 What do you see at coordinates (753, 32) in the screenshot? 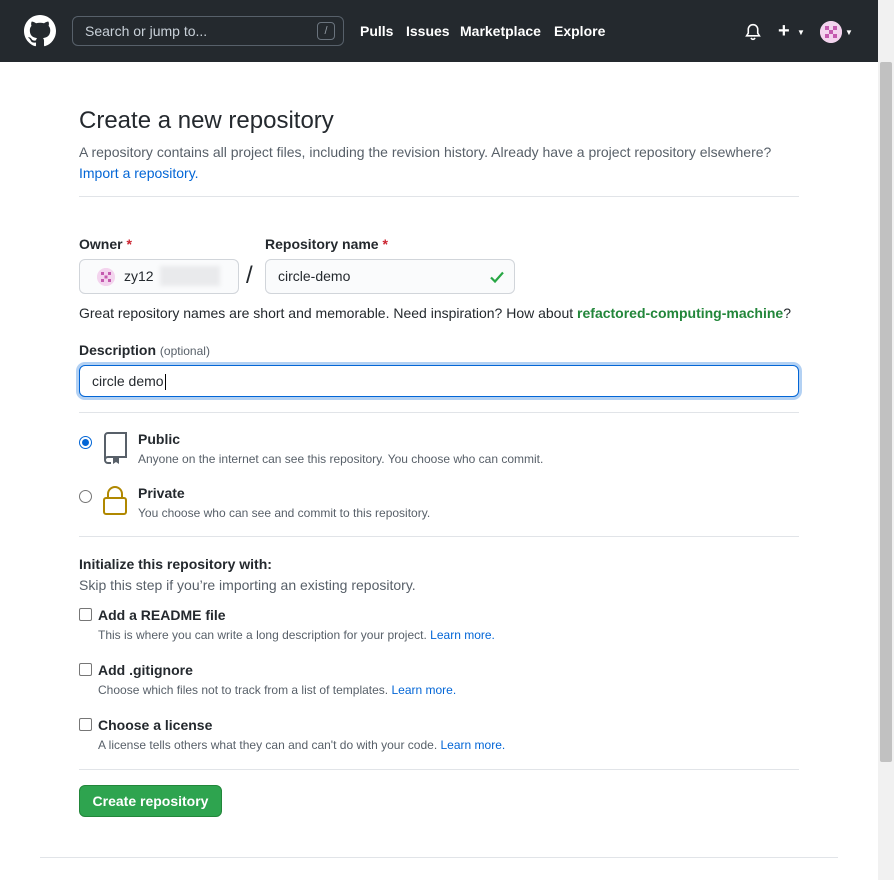
I see `notification-bell-icon` at bounding box center [753, 32].